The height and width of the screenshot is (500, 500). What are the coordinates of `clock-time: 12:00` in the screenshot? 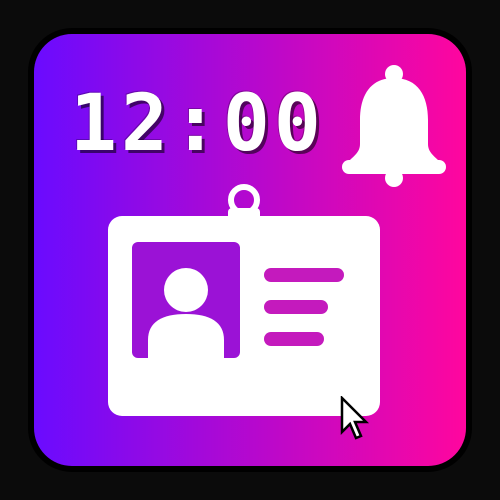 It's located at (197, 124).